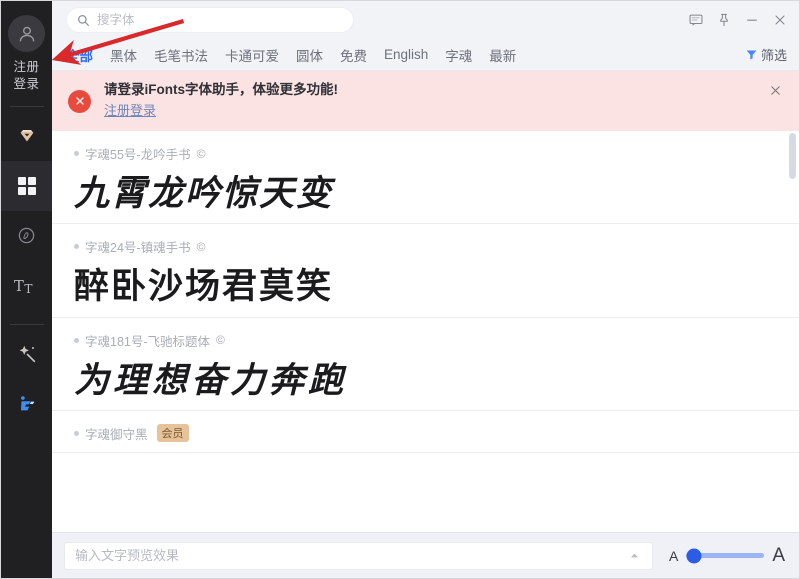 The width and height of the screenshot is (800, 579). I want to click on filter-button: 筛选, so click(766, 54).